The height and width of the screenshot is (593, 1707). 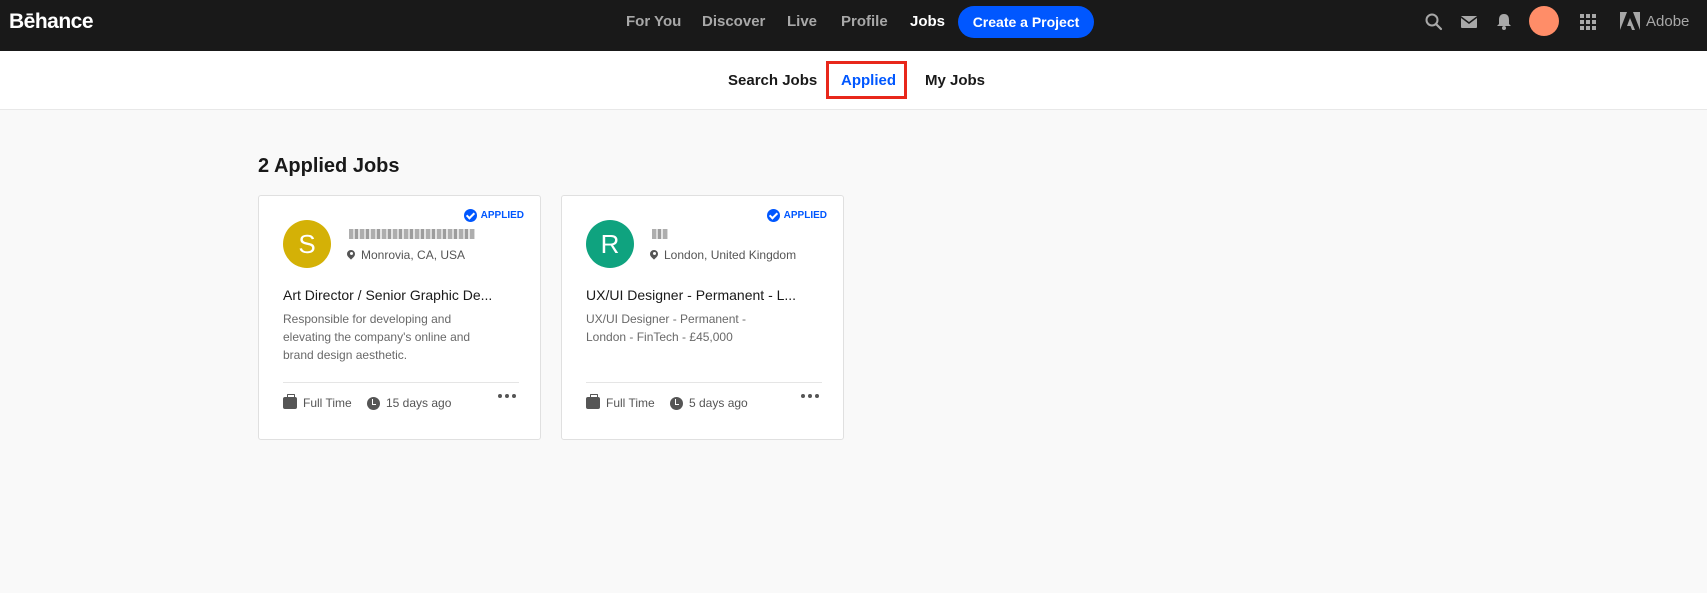 What do you see at coordinates (1504, 22) in the screenshot?
I see `notifications-bell-icon` at bounding box center [1504, 22].